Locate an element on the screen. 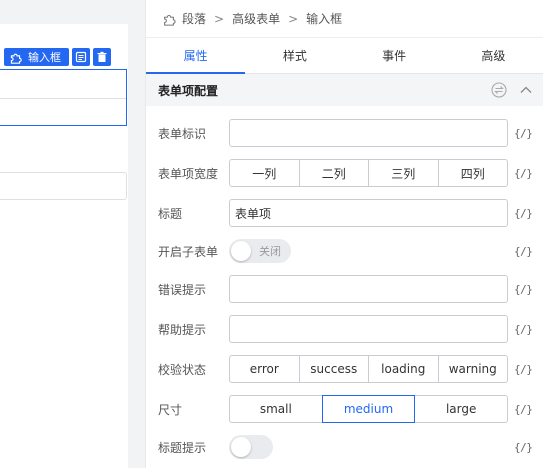  switch-icon is located at coordinates (499, 90).